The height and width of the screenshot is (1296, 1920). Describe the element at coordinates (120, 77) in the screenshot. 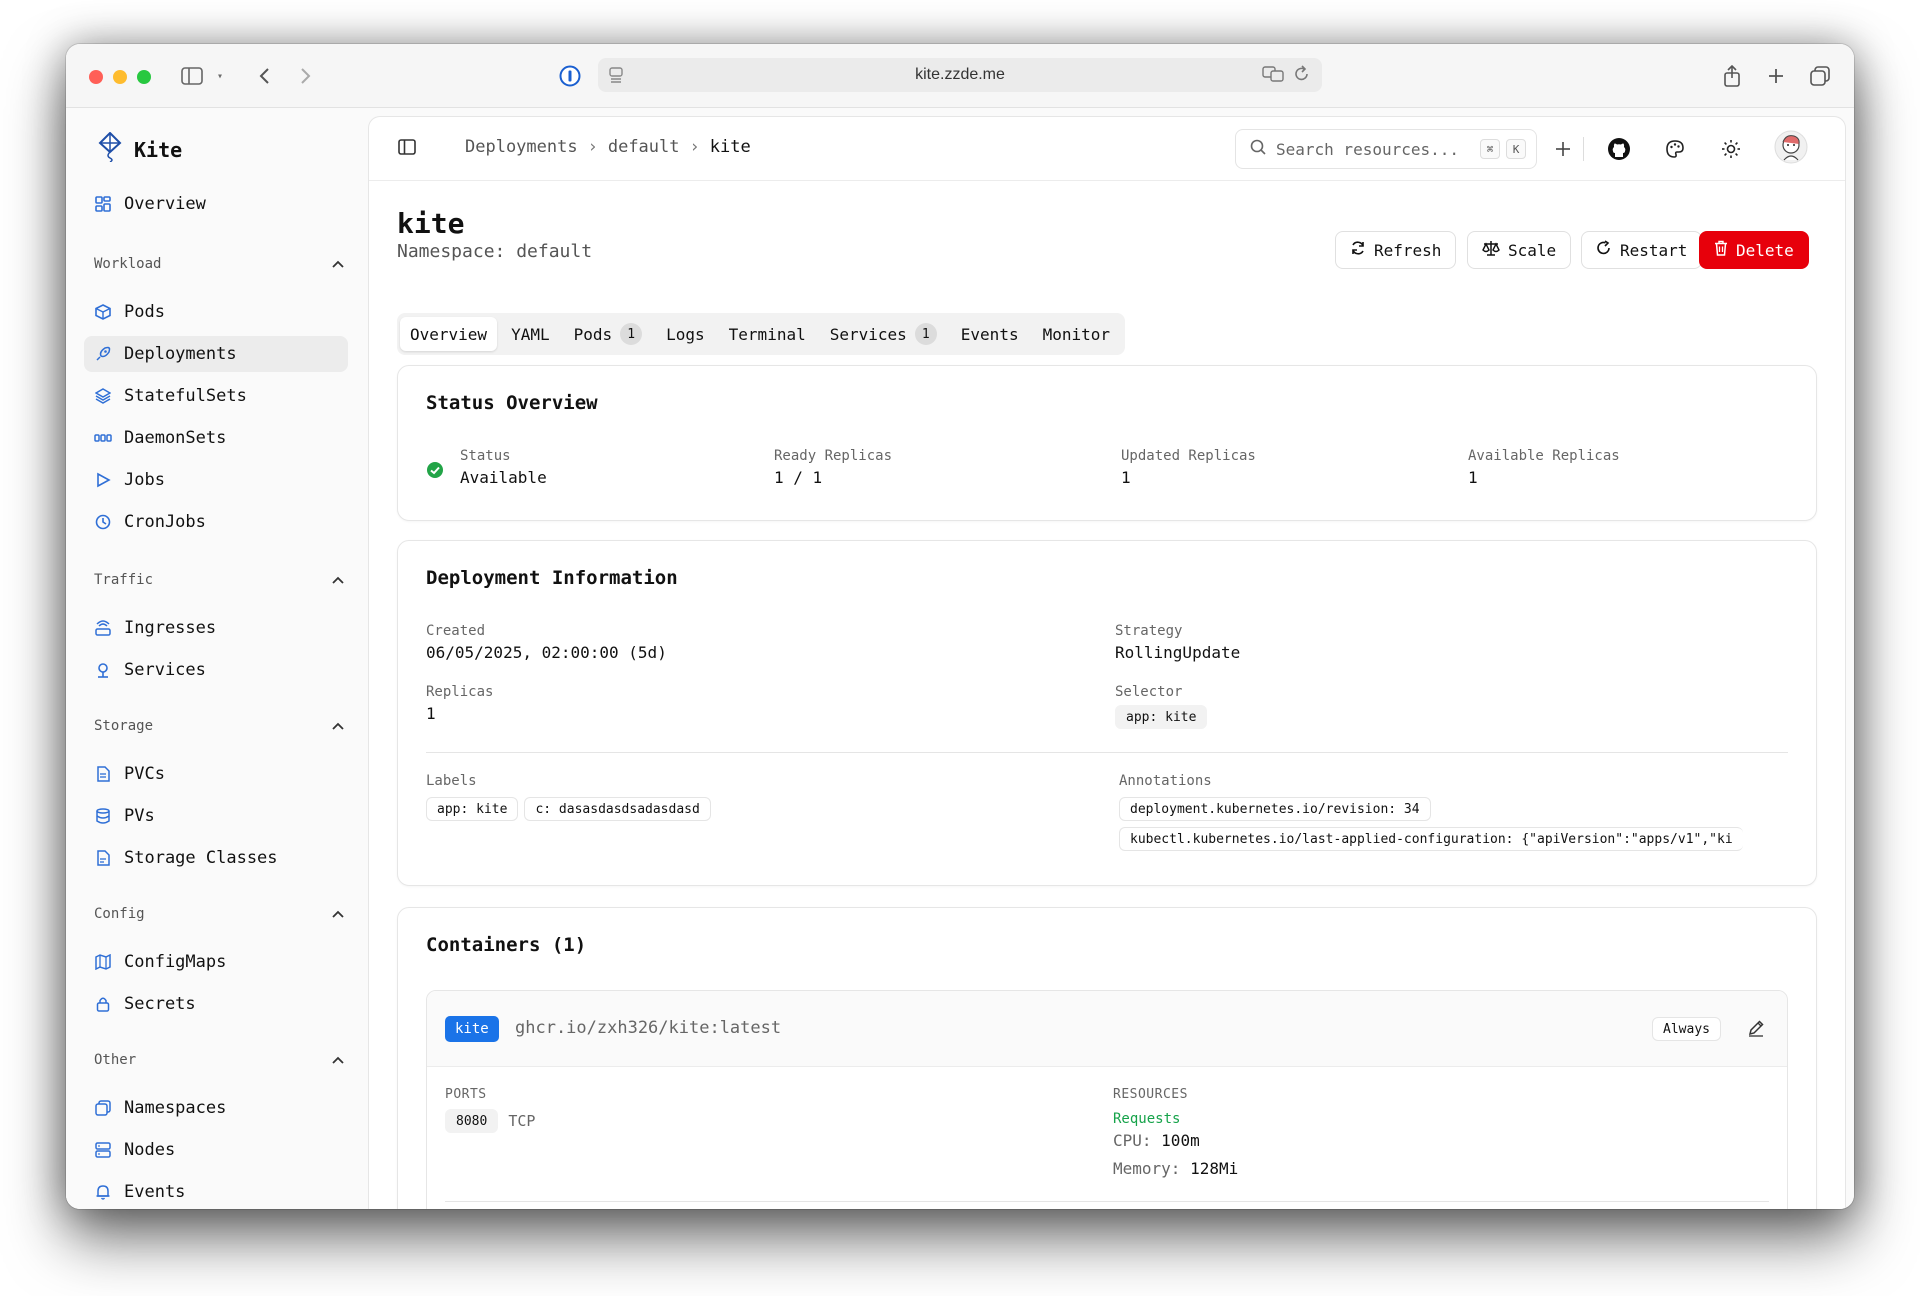

I see `minimize-window-button` at that location.